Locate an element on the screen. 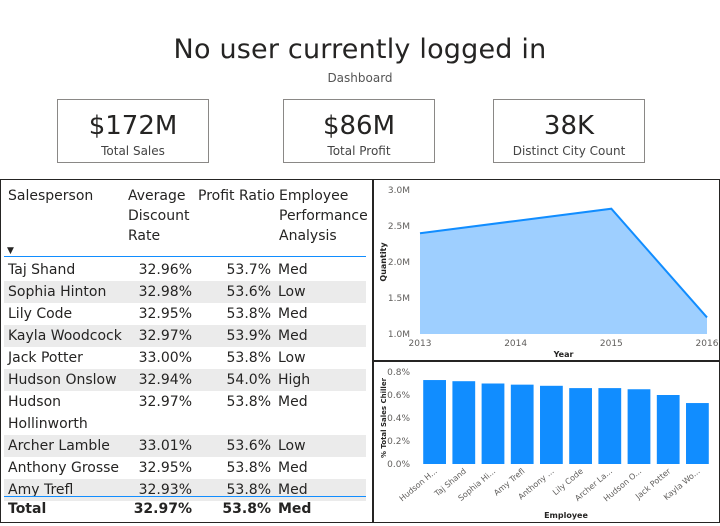 The width and height of the screenshot is (720, 526). total-profit-ratio: 53.8% is located at coordinates (246, 509).